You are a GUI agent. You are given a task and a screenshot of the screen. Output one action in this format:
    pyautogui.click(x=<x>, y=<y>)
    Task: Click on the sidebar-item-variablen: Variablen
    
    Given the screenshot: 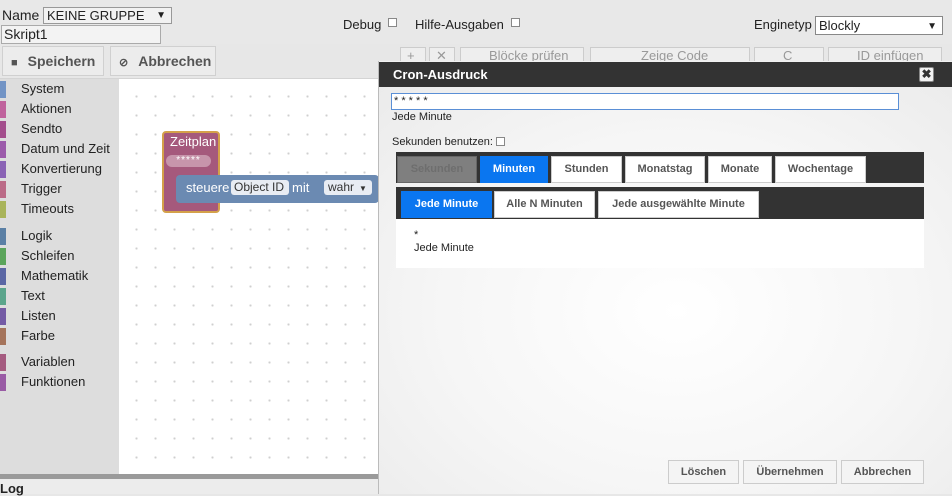 What is the action you would take?
    pyautogui.click(x=37, y=362)
    